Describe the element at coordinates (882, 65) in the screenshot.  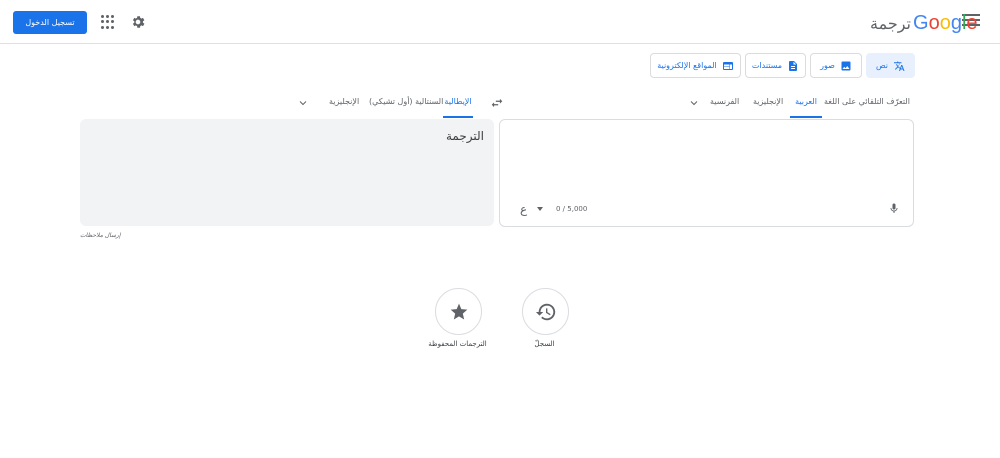
I see `mode-tab-text-label: نص` at that location.